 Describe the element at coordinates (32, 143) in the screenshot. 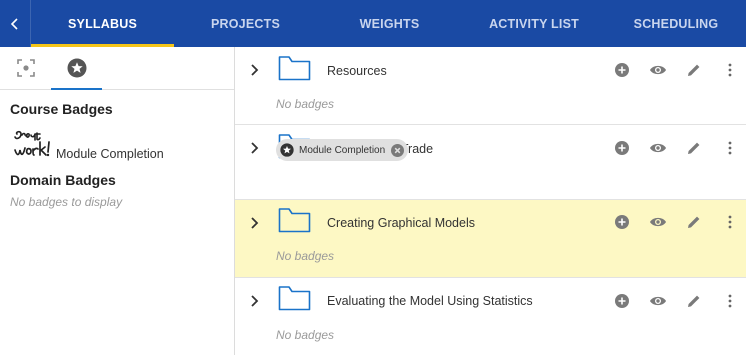

I see `great-work-badge-image` at that location.